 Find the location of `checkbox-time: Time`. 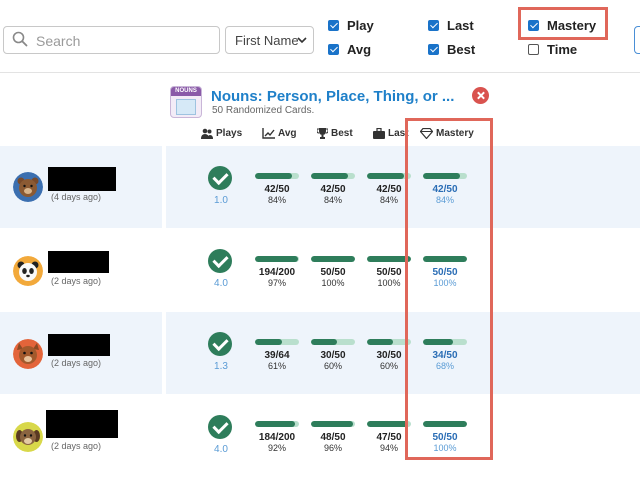

checkbox-time: Time is located at coordinates (552, 49).